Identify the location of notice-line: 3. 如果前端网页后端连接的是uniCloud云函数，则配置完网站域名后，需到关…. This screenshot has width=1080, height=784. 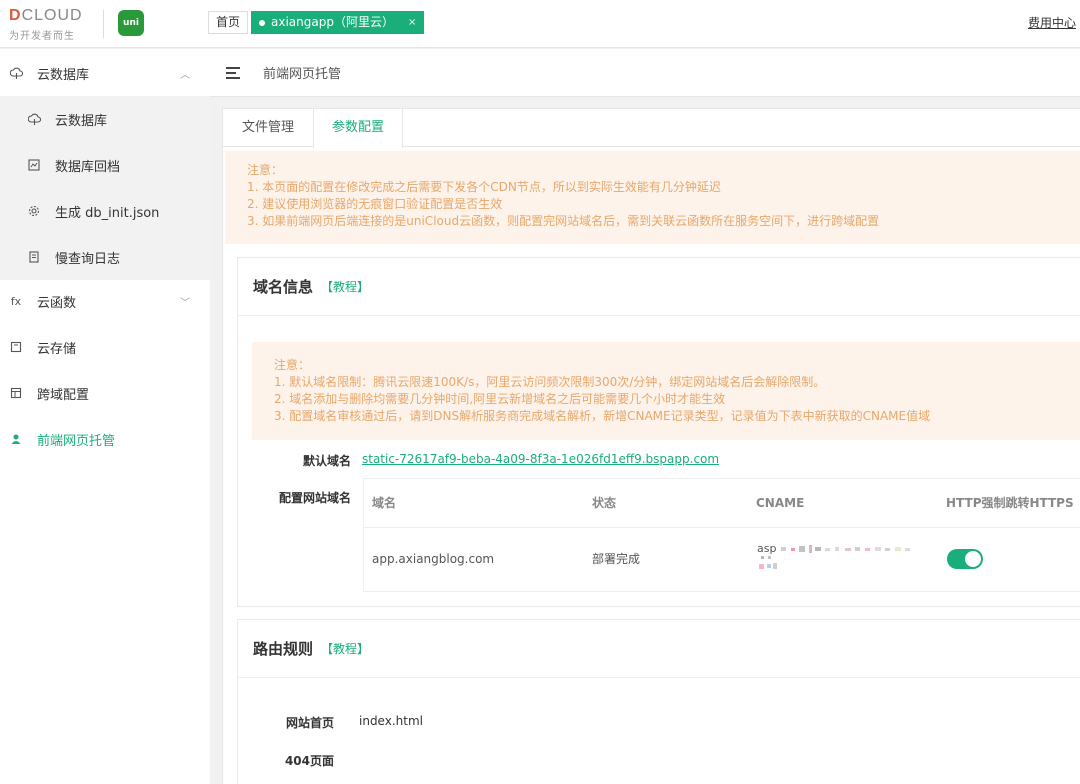
(563, 221).